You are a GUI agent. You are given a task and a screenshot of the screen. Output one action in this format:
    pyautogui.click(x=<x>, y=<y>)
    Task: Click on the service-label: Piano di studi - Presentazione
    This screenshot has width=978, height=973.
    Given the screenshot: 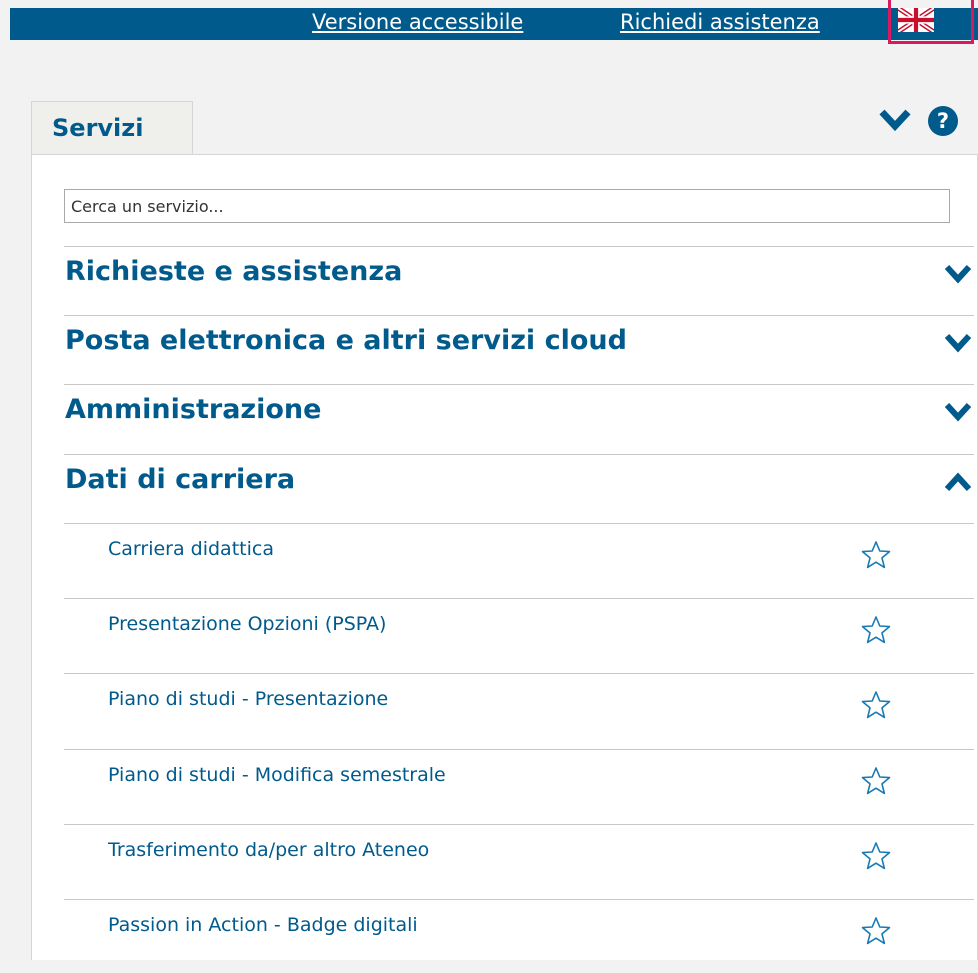 What is the action you would take?
    pyautogui.click(x=248, y=699)
    